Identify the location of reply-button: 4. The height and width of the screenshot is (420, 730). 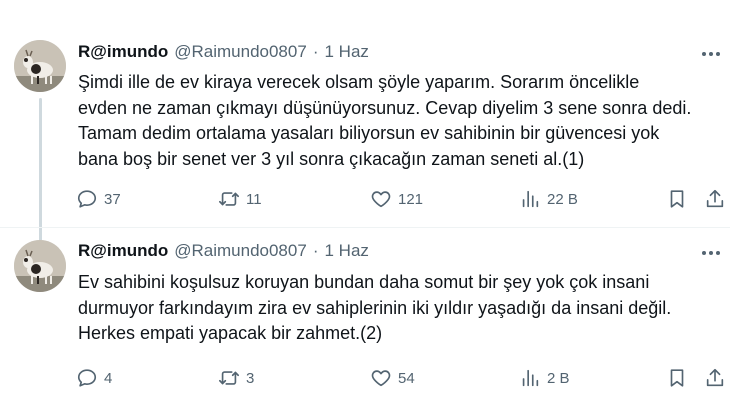
(94, 378).